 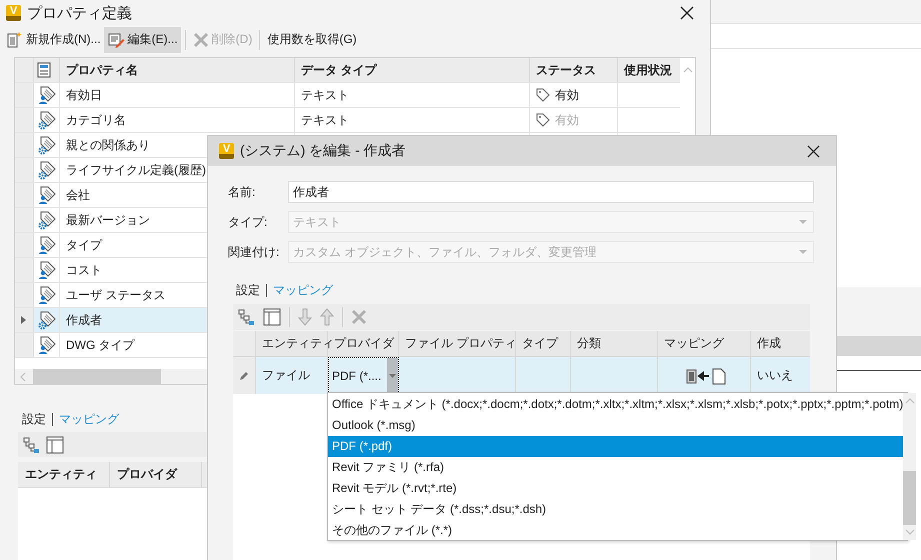 What do you see at coordinates (24, 320) in the screenshot?
I see `current-row-icon` at bounding box center [24, 320].